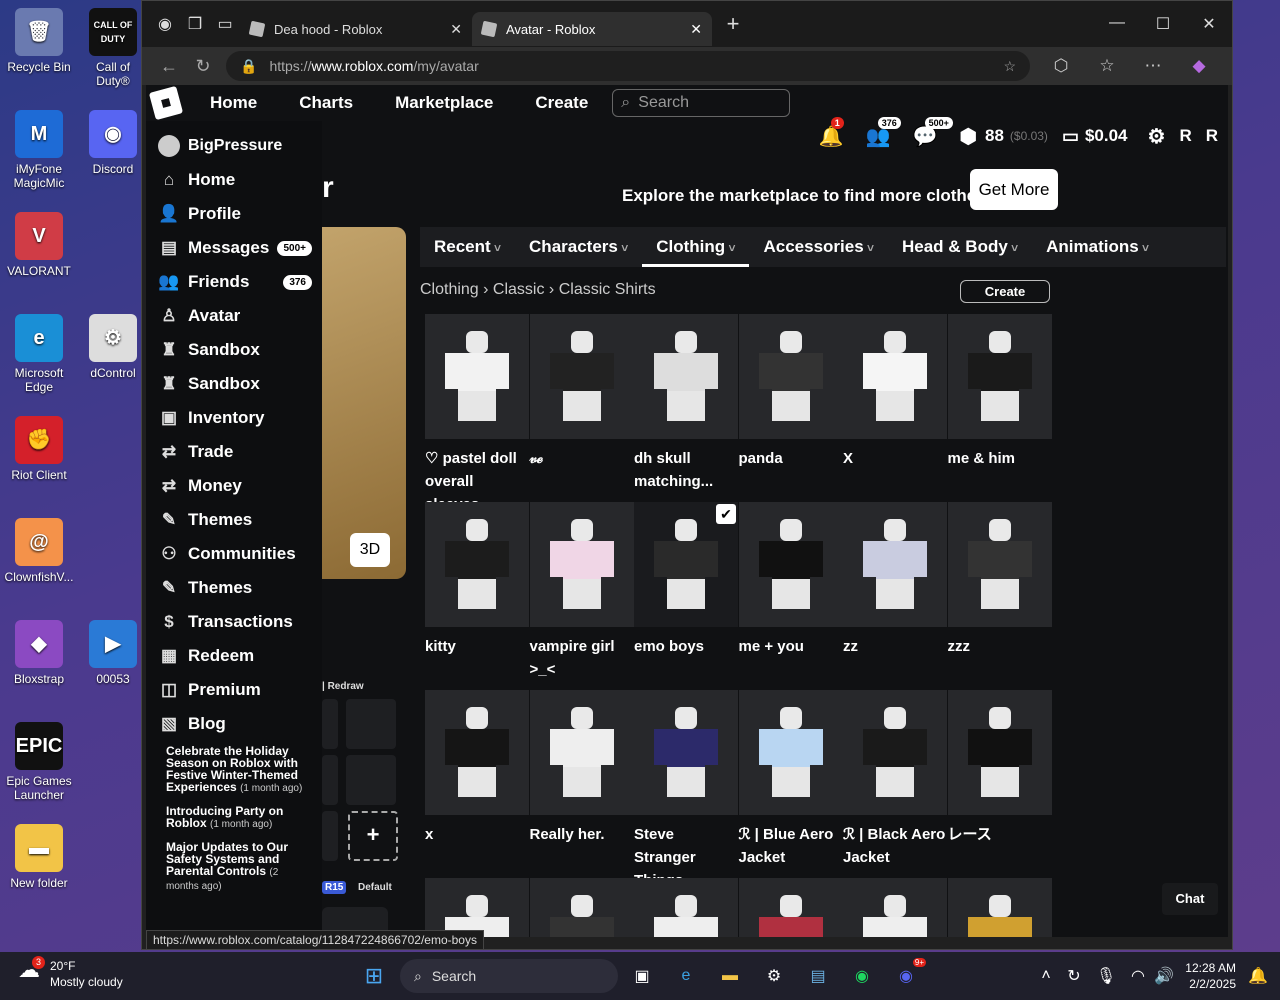 The image size is (1280, 1000). I want to click on sidebar-item-blog: ▧ Blog, so click(234, 724).